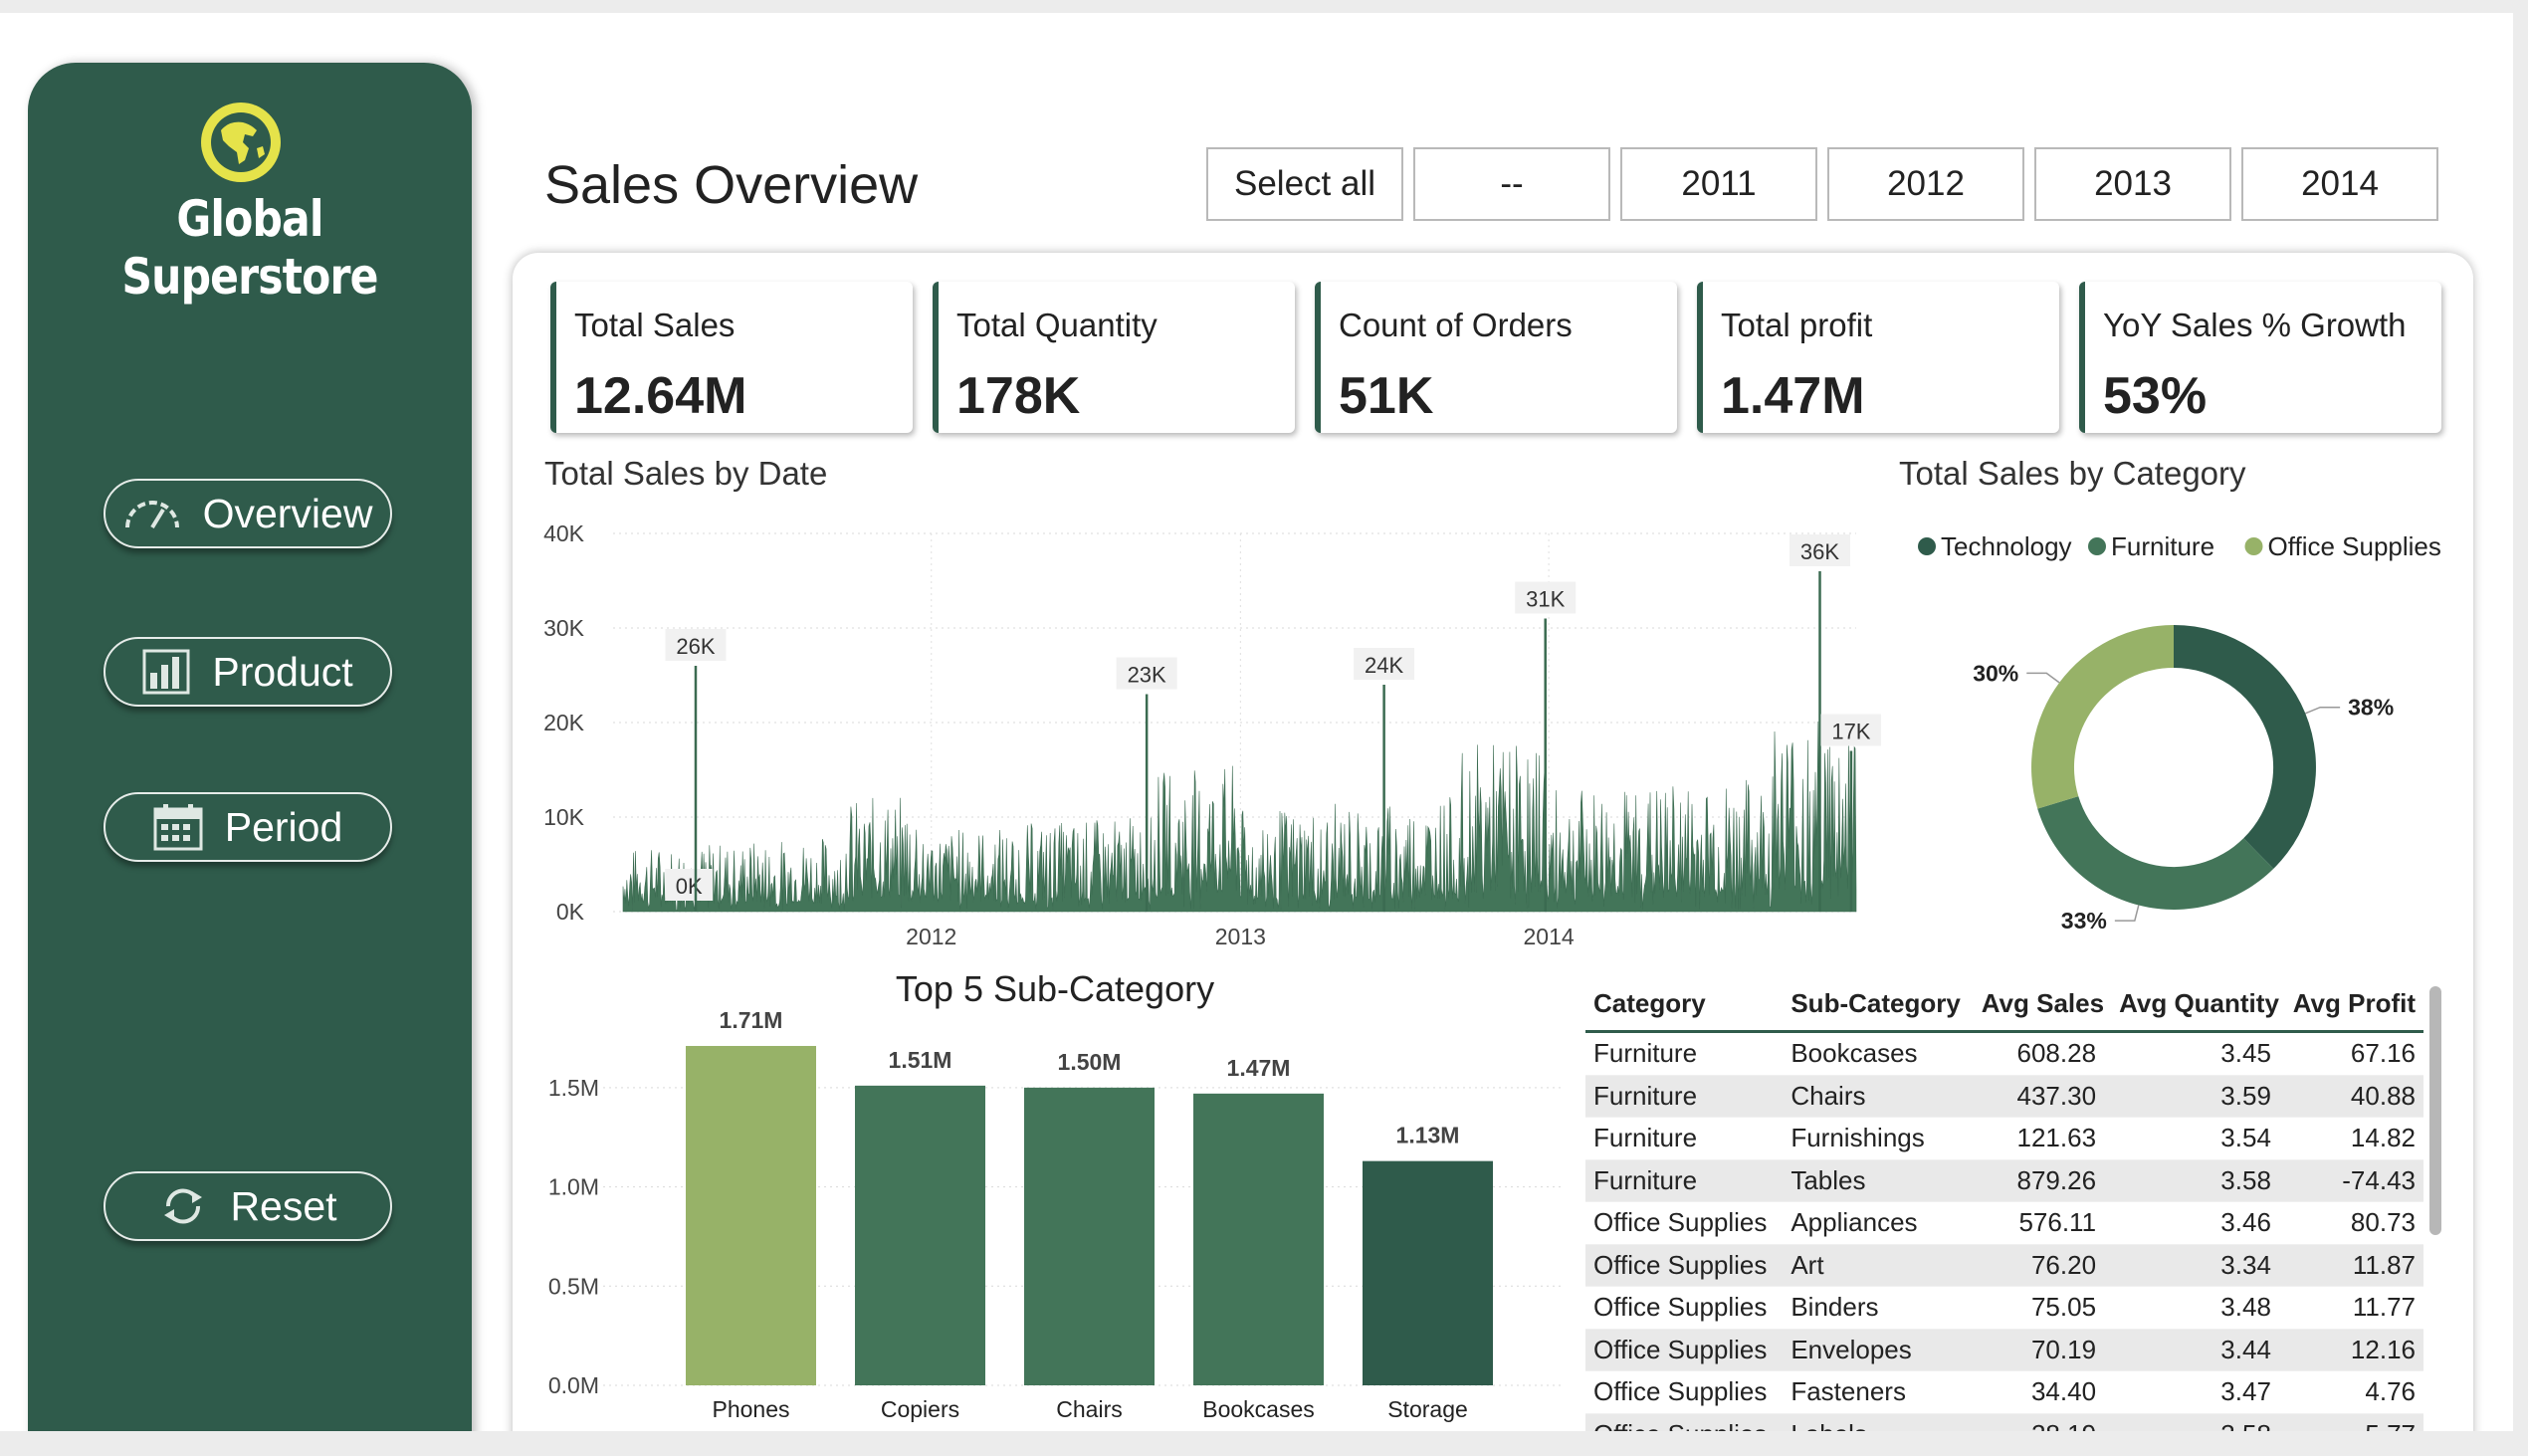  I want to click on year-slicer-2014: 2014, so click(2339, 184).